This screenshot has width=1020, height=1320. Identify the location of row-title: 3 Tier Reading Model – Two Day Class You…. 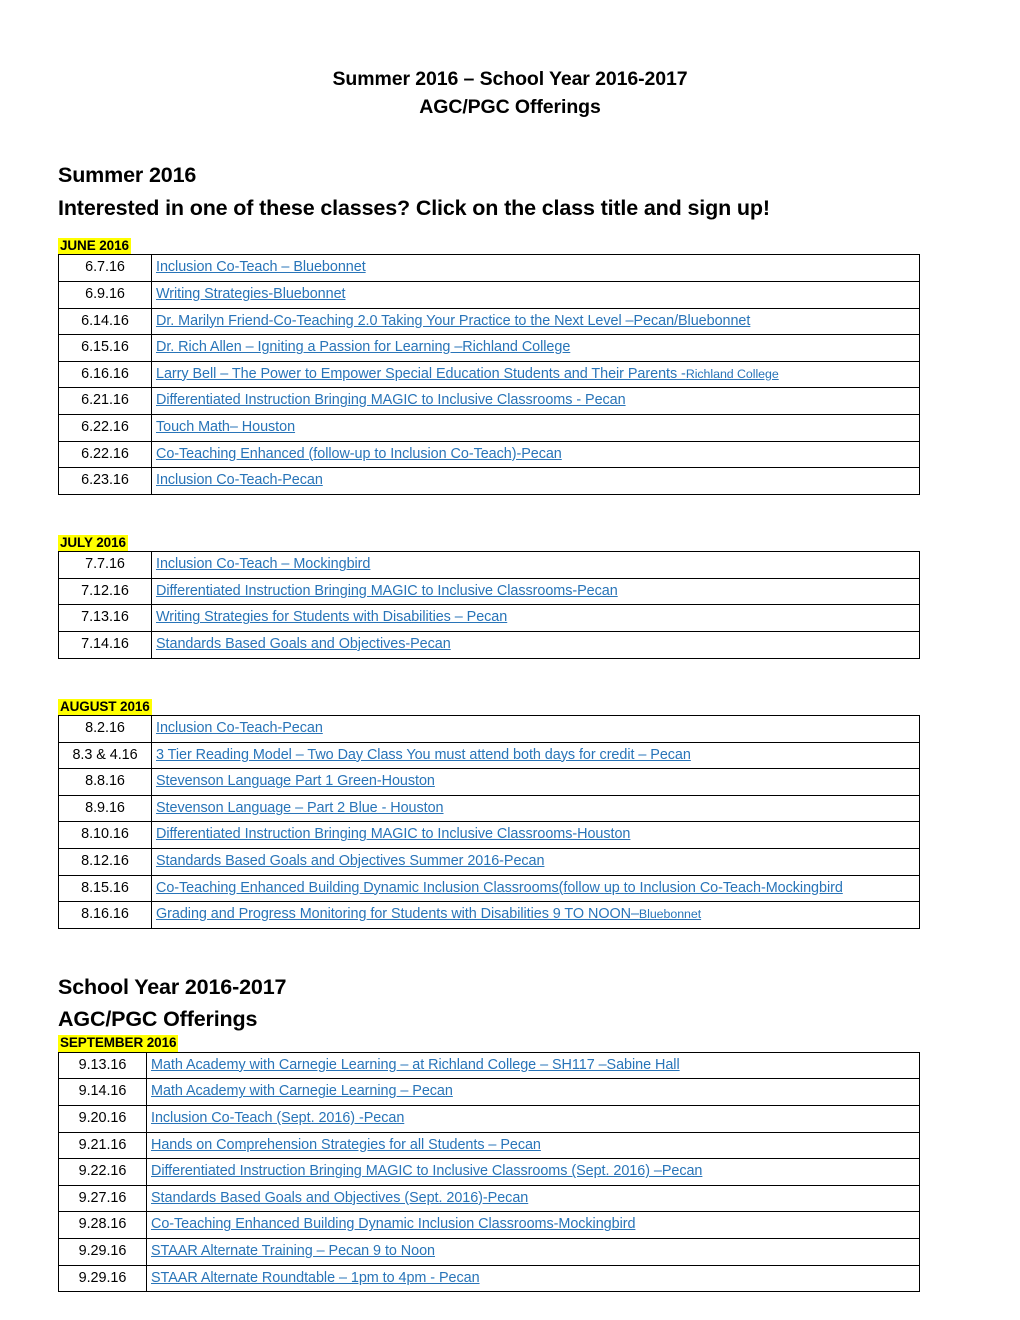
(535, 755).